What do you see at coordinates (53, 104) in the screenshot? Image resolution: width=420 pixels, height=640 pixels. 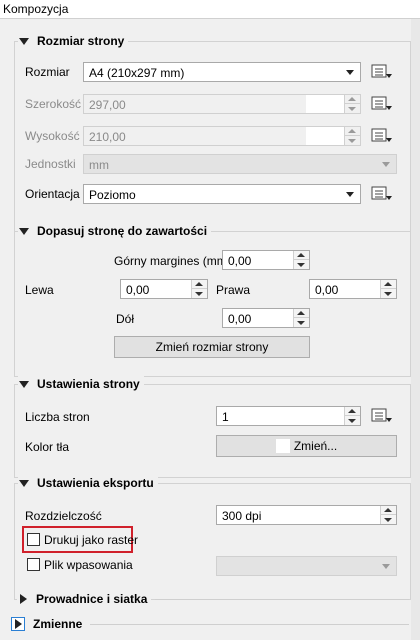 I see `width-label: Szerokość` at bounding box center [53, 104].